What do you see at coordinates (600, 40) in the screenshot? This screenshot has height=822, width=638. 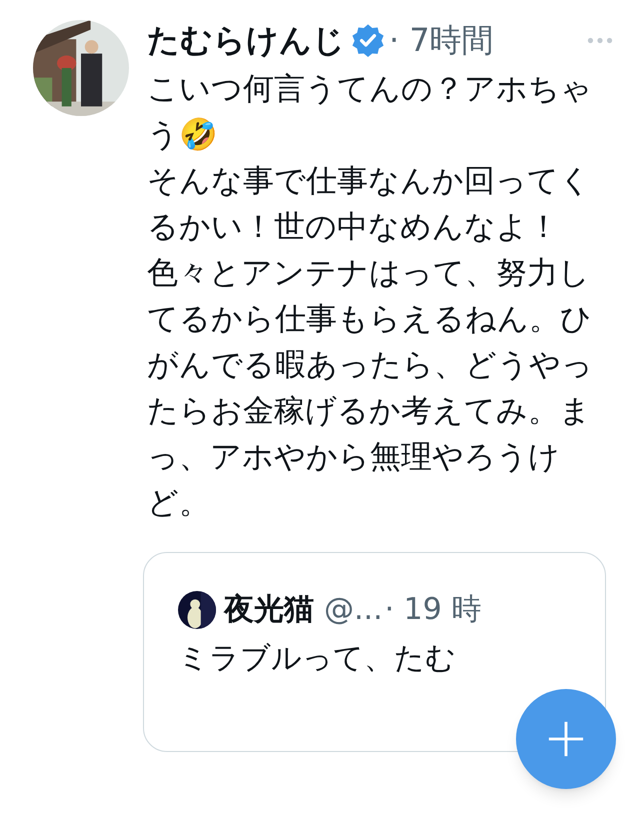 I see `more-icon` at bounding box center [600, 40].